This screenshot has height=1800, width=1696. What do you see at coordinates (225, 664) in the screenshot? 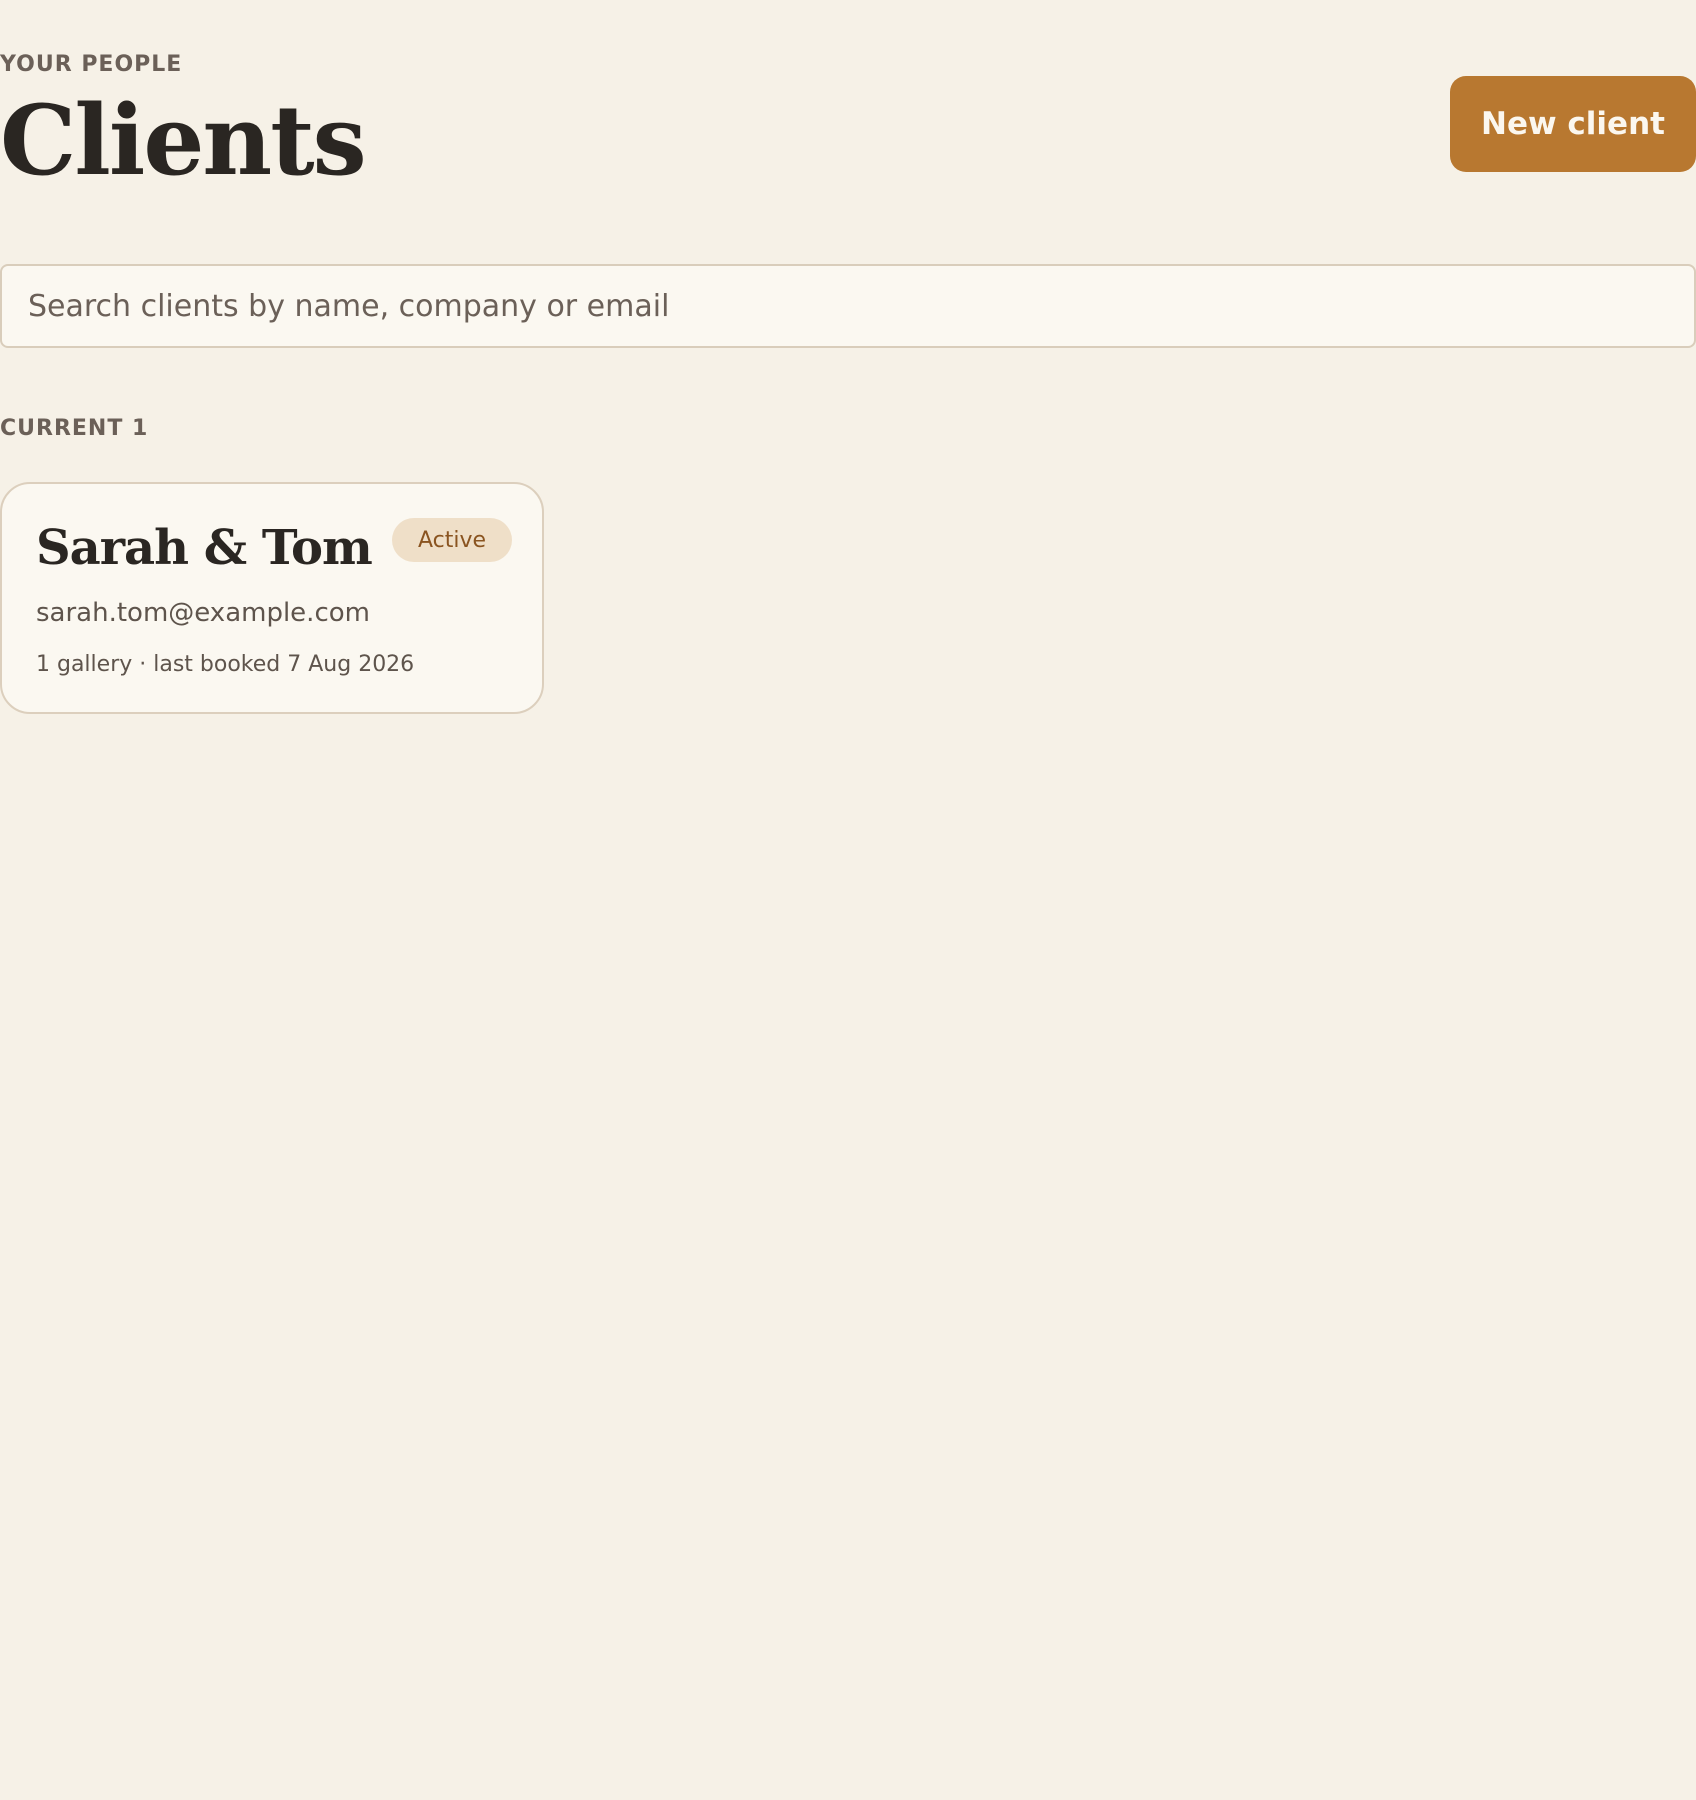
I see `client-meta: 1 gallery · last booked 7 Aug 2026` at bounding box center [225, 664].